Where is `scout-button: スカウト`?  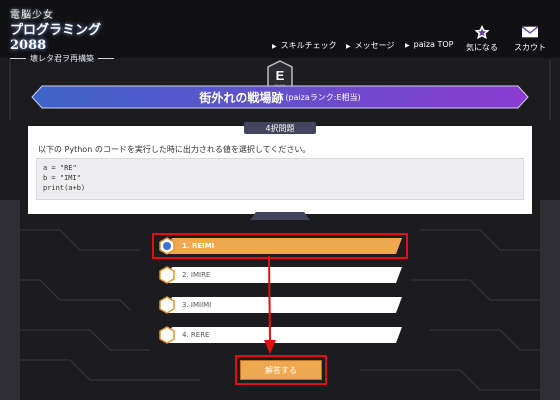 scout-button: スカウト is located at coordinates (530, 38).